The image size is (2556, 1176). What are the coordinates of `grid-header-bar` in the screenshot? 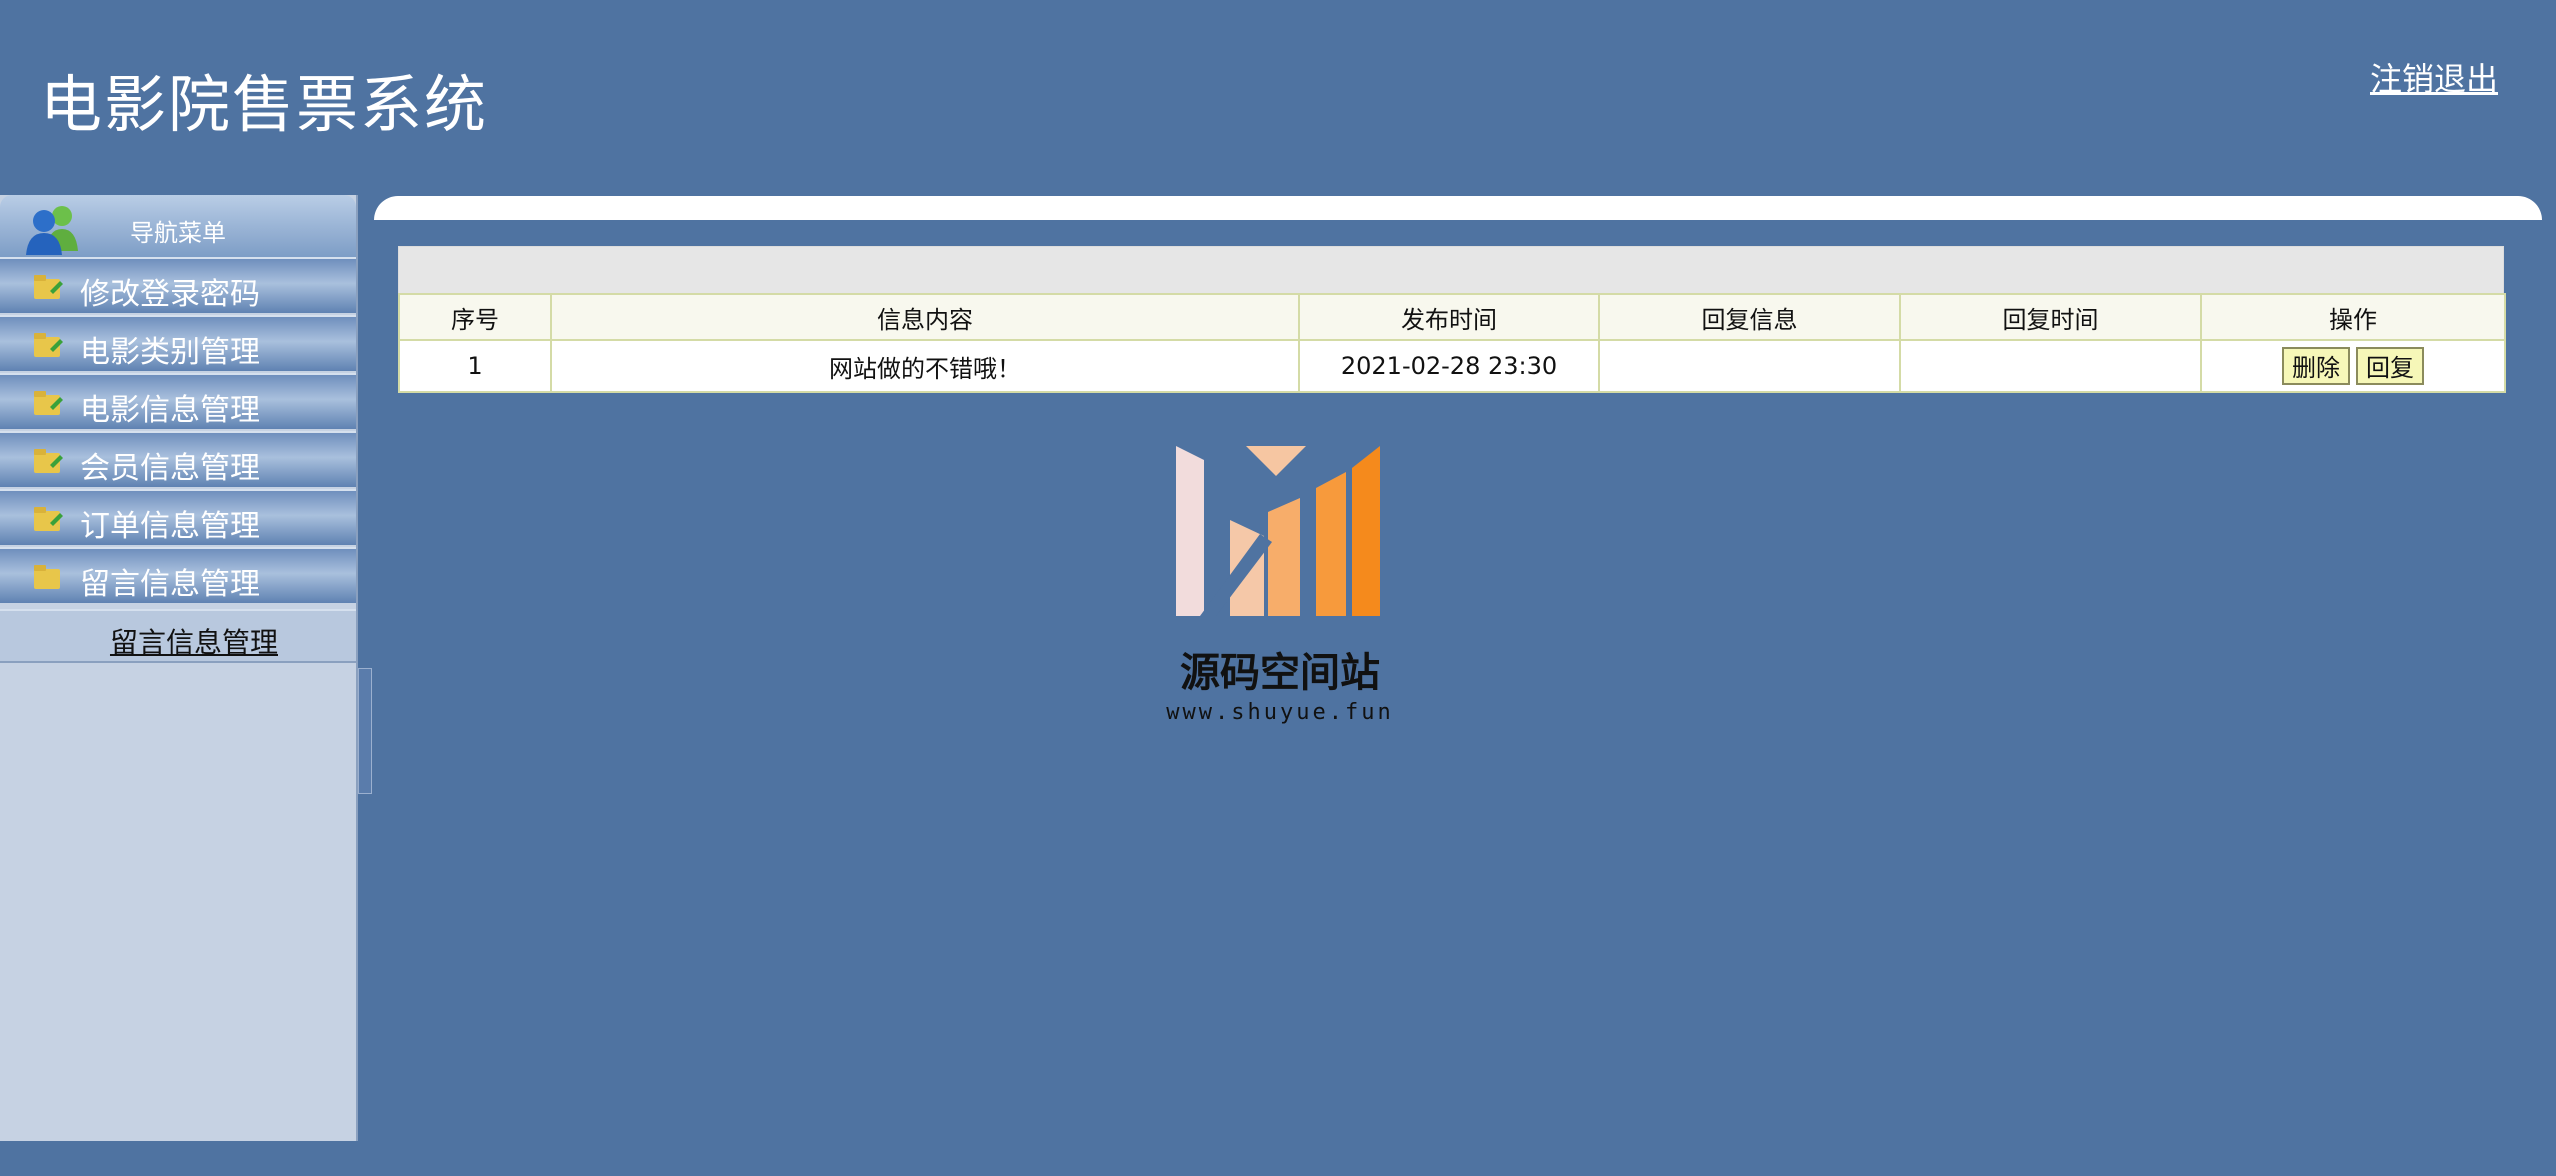 It's located at (1451, 270).